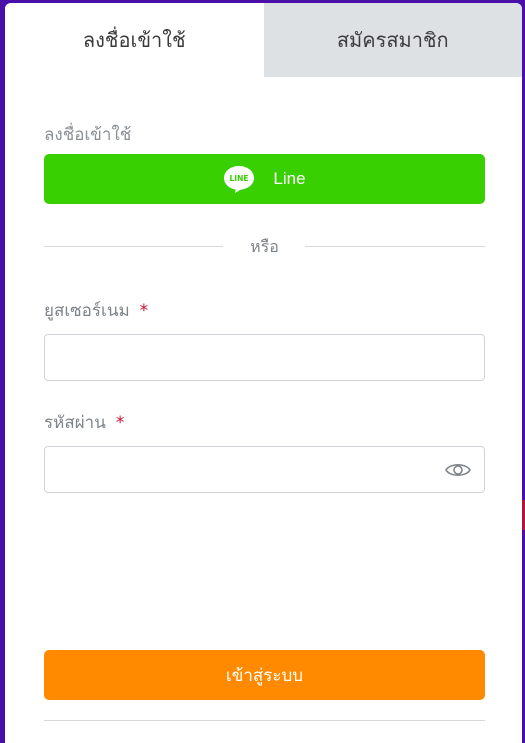 This screenshot has height=743, width=525. What do you see at coordinates (264, 720) in the screenshot?
I see `bottom-divider` at bounding box center [264, 720].